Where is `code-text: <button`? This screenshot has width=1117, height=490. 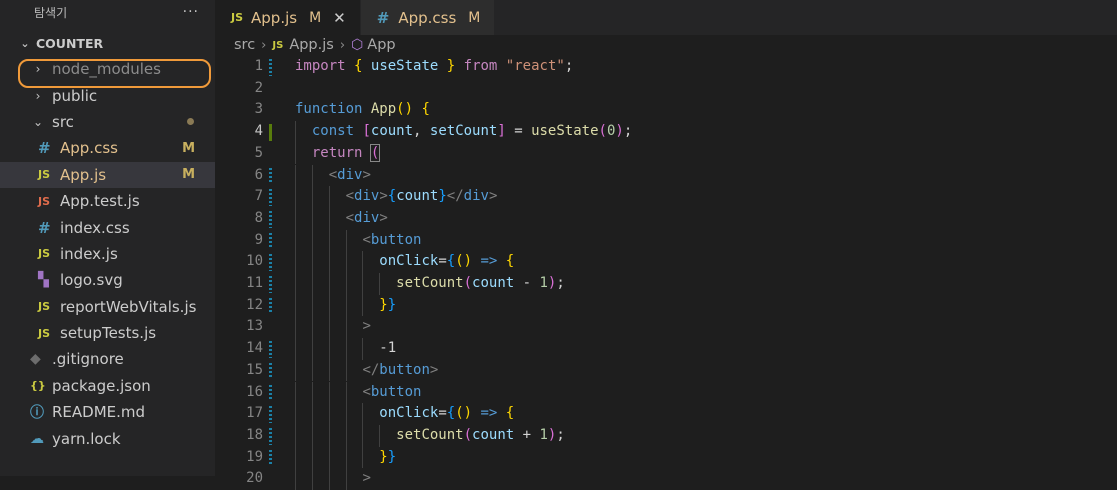
code-text: <button is located at coordinates (391, 393).